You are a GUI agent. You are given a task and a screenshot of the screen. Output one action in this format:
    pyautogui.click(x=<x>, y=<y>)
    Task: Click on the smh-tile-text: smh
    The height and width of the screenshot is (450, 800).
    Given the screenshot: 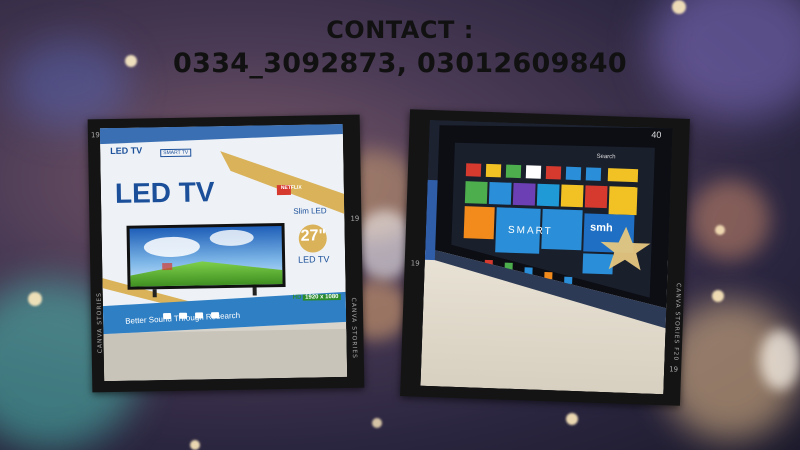 What is the action you would take?
    pyautogui.click(x=601, y=228)
    